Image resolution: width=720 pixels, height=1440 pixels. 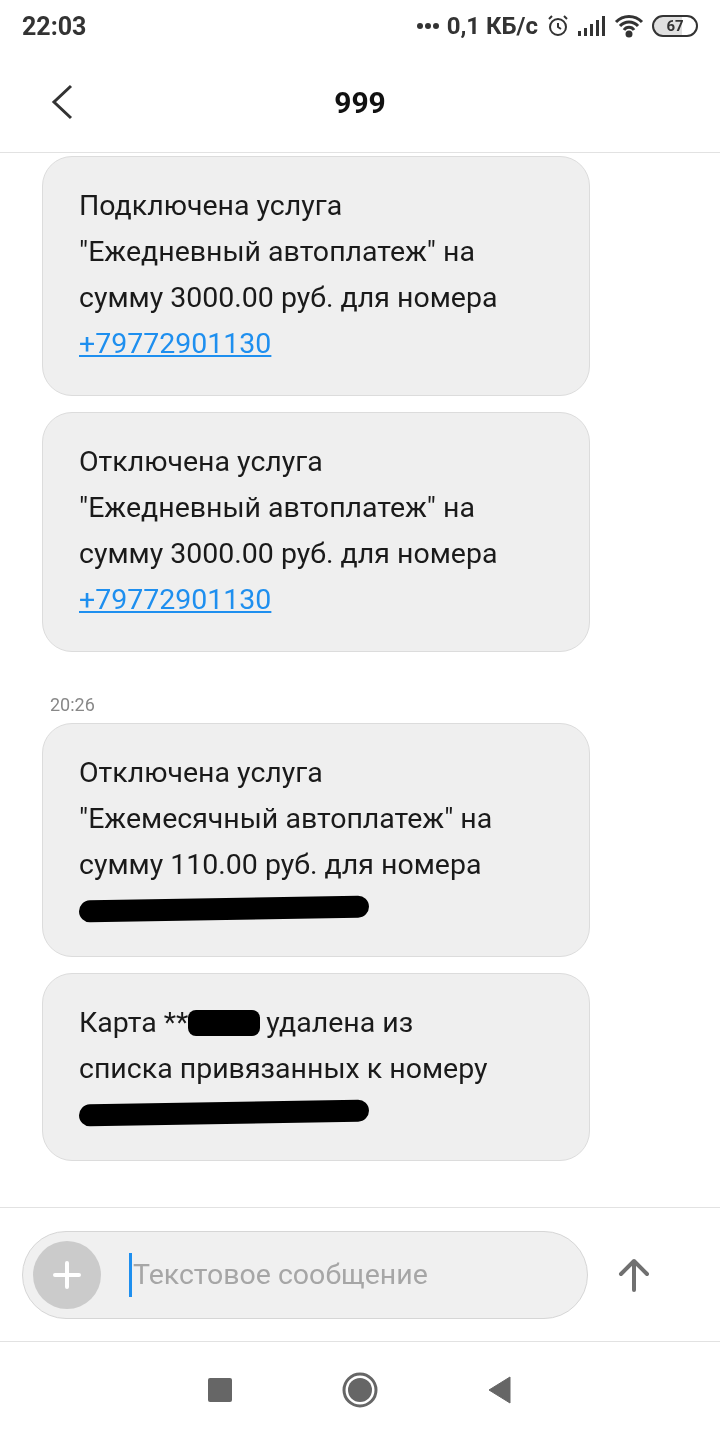 I want to click on message-text: Подключена услуга "Ежедневный автоплатеж" на сумму 3000.00 руб. для номера, so click(x=288, y=252).